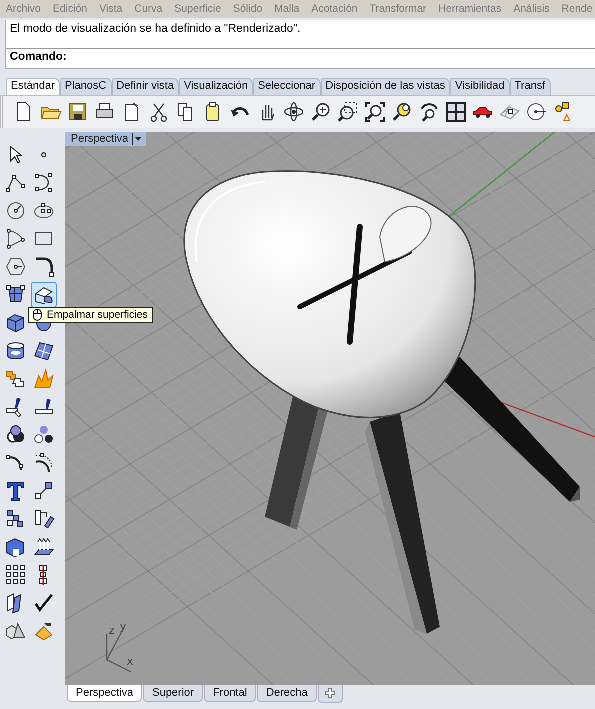  I want to click on viewport-tab: Frontal, so click(230, 693).